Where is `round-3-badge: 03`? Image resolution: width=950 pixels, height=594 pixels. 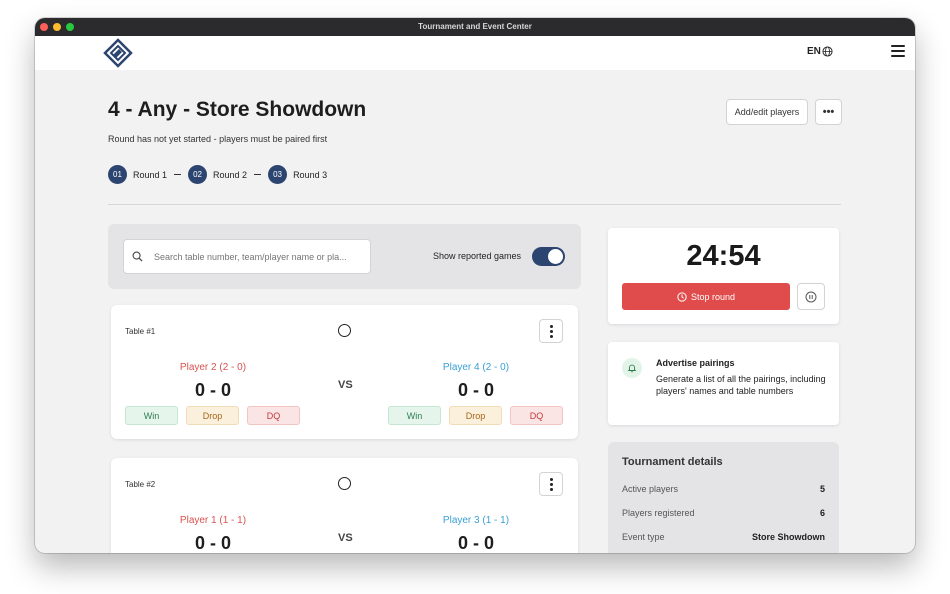 round-3-badge: 03 is located at coordinates (278, 174).